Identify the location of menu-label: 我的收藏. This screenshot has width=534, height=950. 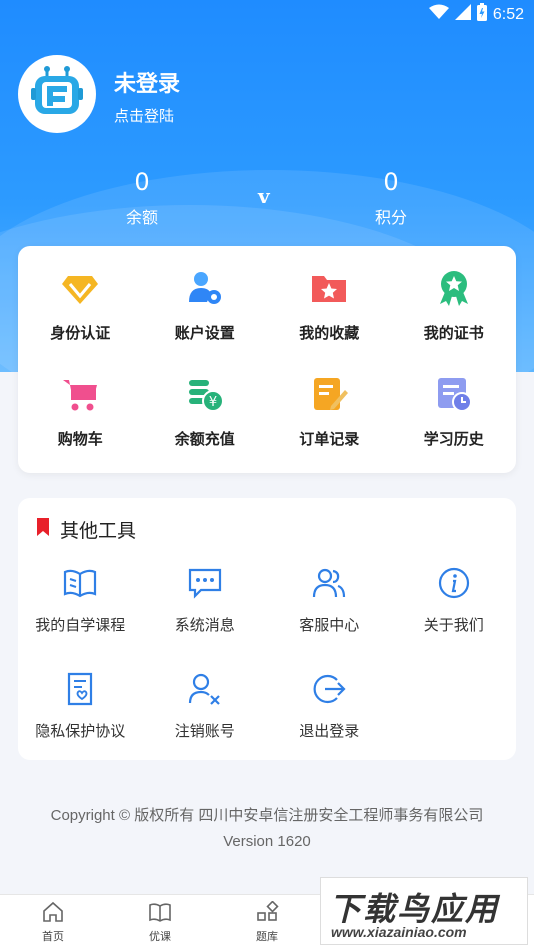
(329, 333).